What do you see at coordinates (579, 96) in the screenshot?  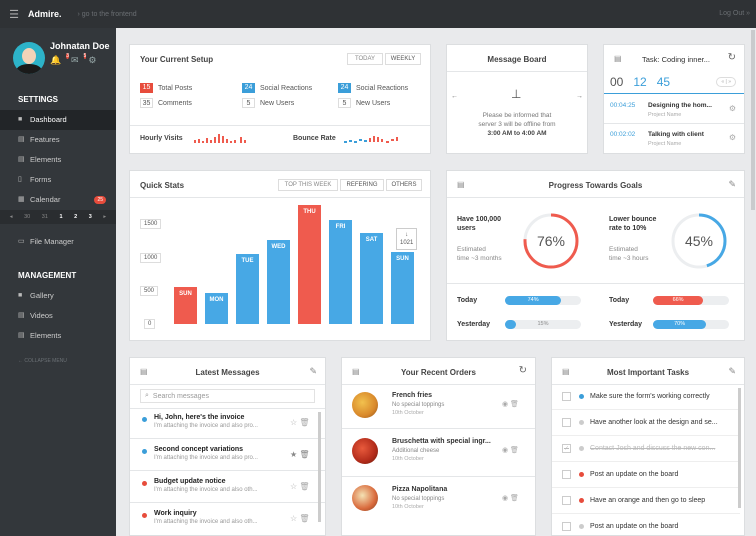 I see `arrow-right-icon: →` at bounding box center [579, 96].